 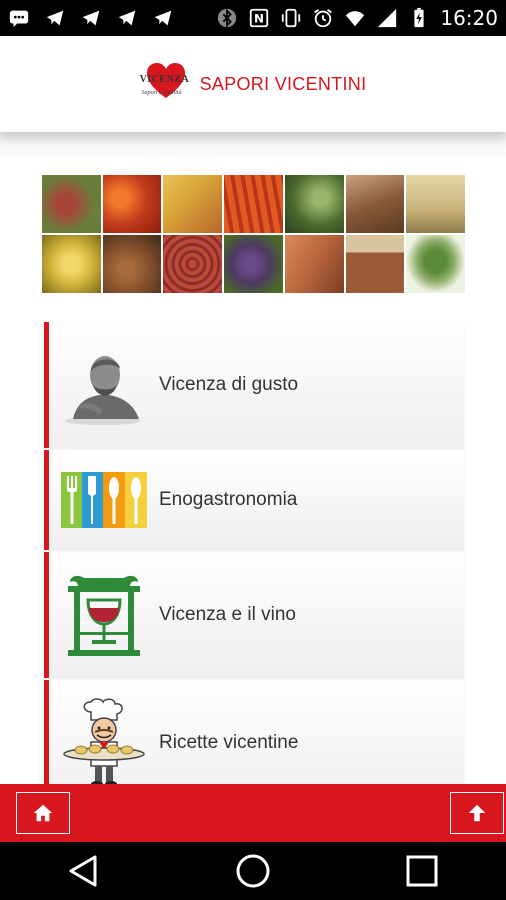 I want to click on app-title: SAPORI VICENTINI, so click(x=283, y=83).